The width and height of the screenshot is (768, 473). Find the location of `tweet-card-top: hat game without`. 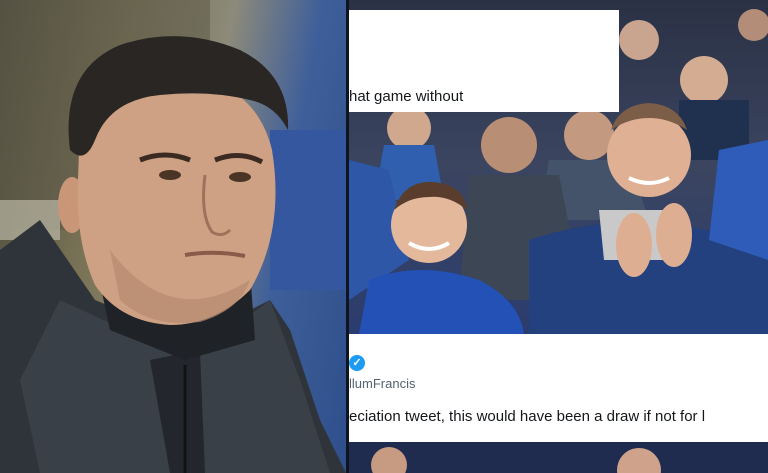

tweet-card-top: hat game without is located at coordinates (484, 61).